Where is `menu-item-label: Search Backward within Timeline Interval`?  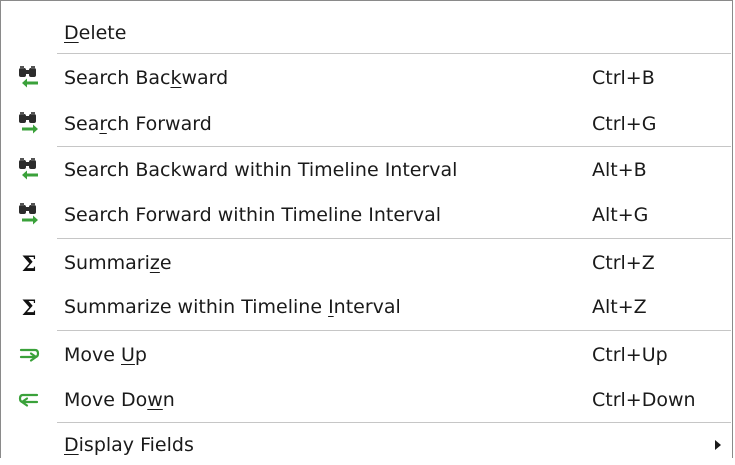 menu-item-label: Search Backward within Timeline Interval is located at coordinates (261, 170).